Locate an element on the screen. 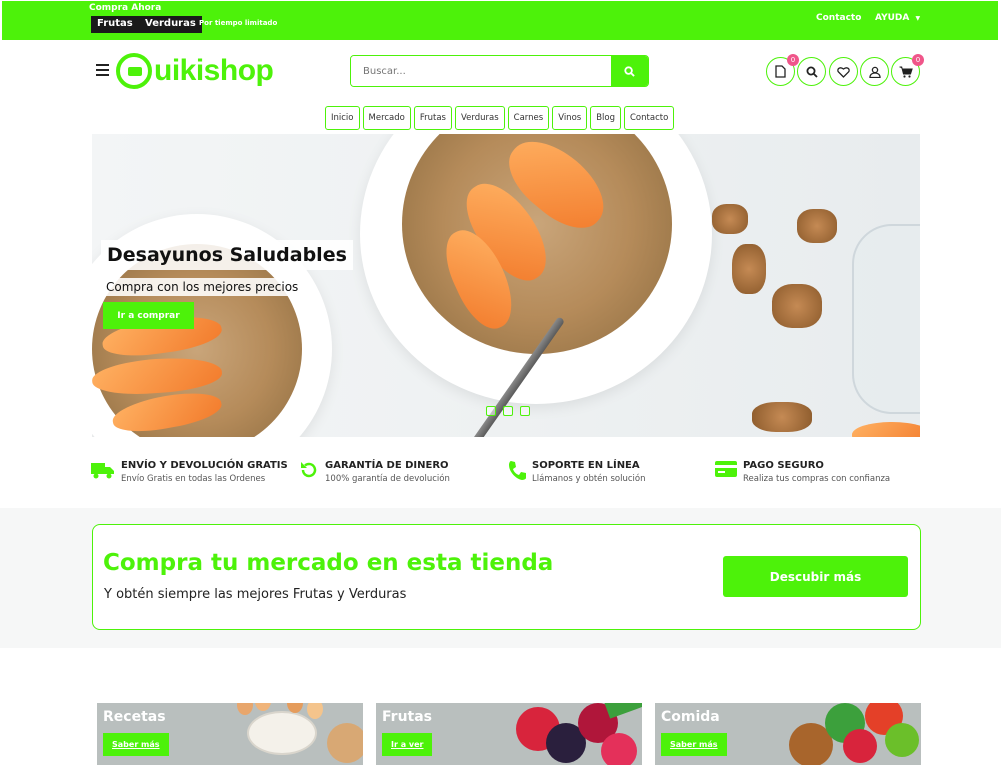 The width and height of the screenshot is (1001, 765). credit-card-icon is located at coordinates (726, 469).